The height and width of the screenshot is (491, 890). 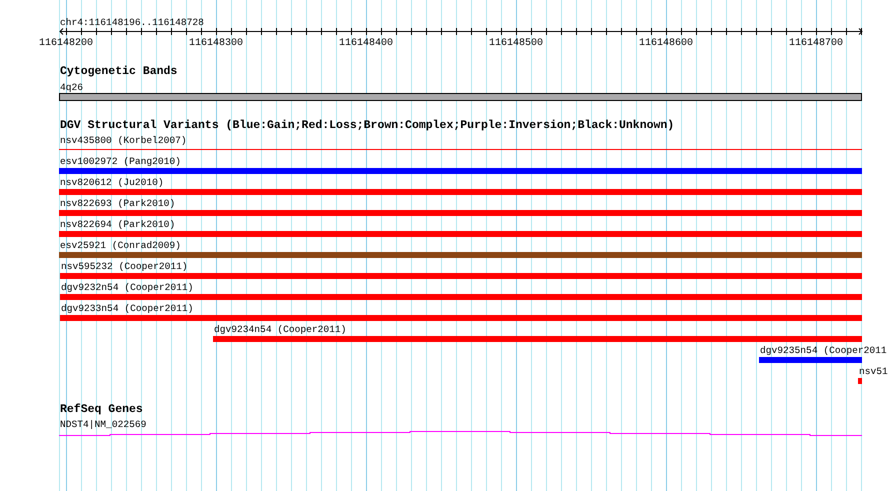 I want to click on variant-label: dgv9235n54 (Cooper2011, so click(x=823, y=350).